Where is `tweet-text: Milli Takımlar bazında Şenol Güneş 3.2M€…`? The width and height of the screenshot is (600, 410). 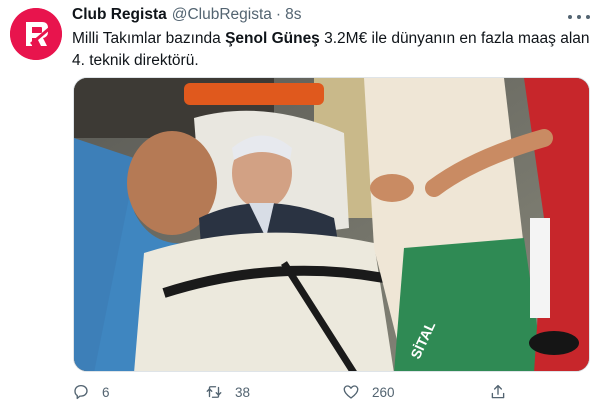 tweet-text: Milli Takımlar bazında Şenol Güneş 3.2M€… is located at coordinates (332, 50).